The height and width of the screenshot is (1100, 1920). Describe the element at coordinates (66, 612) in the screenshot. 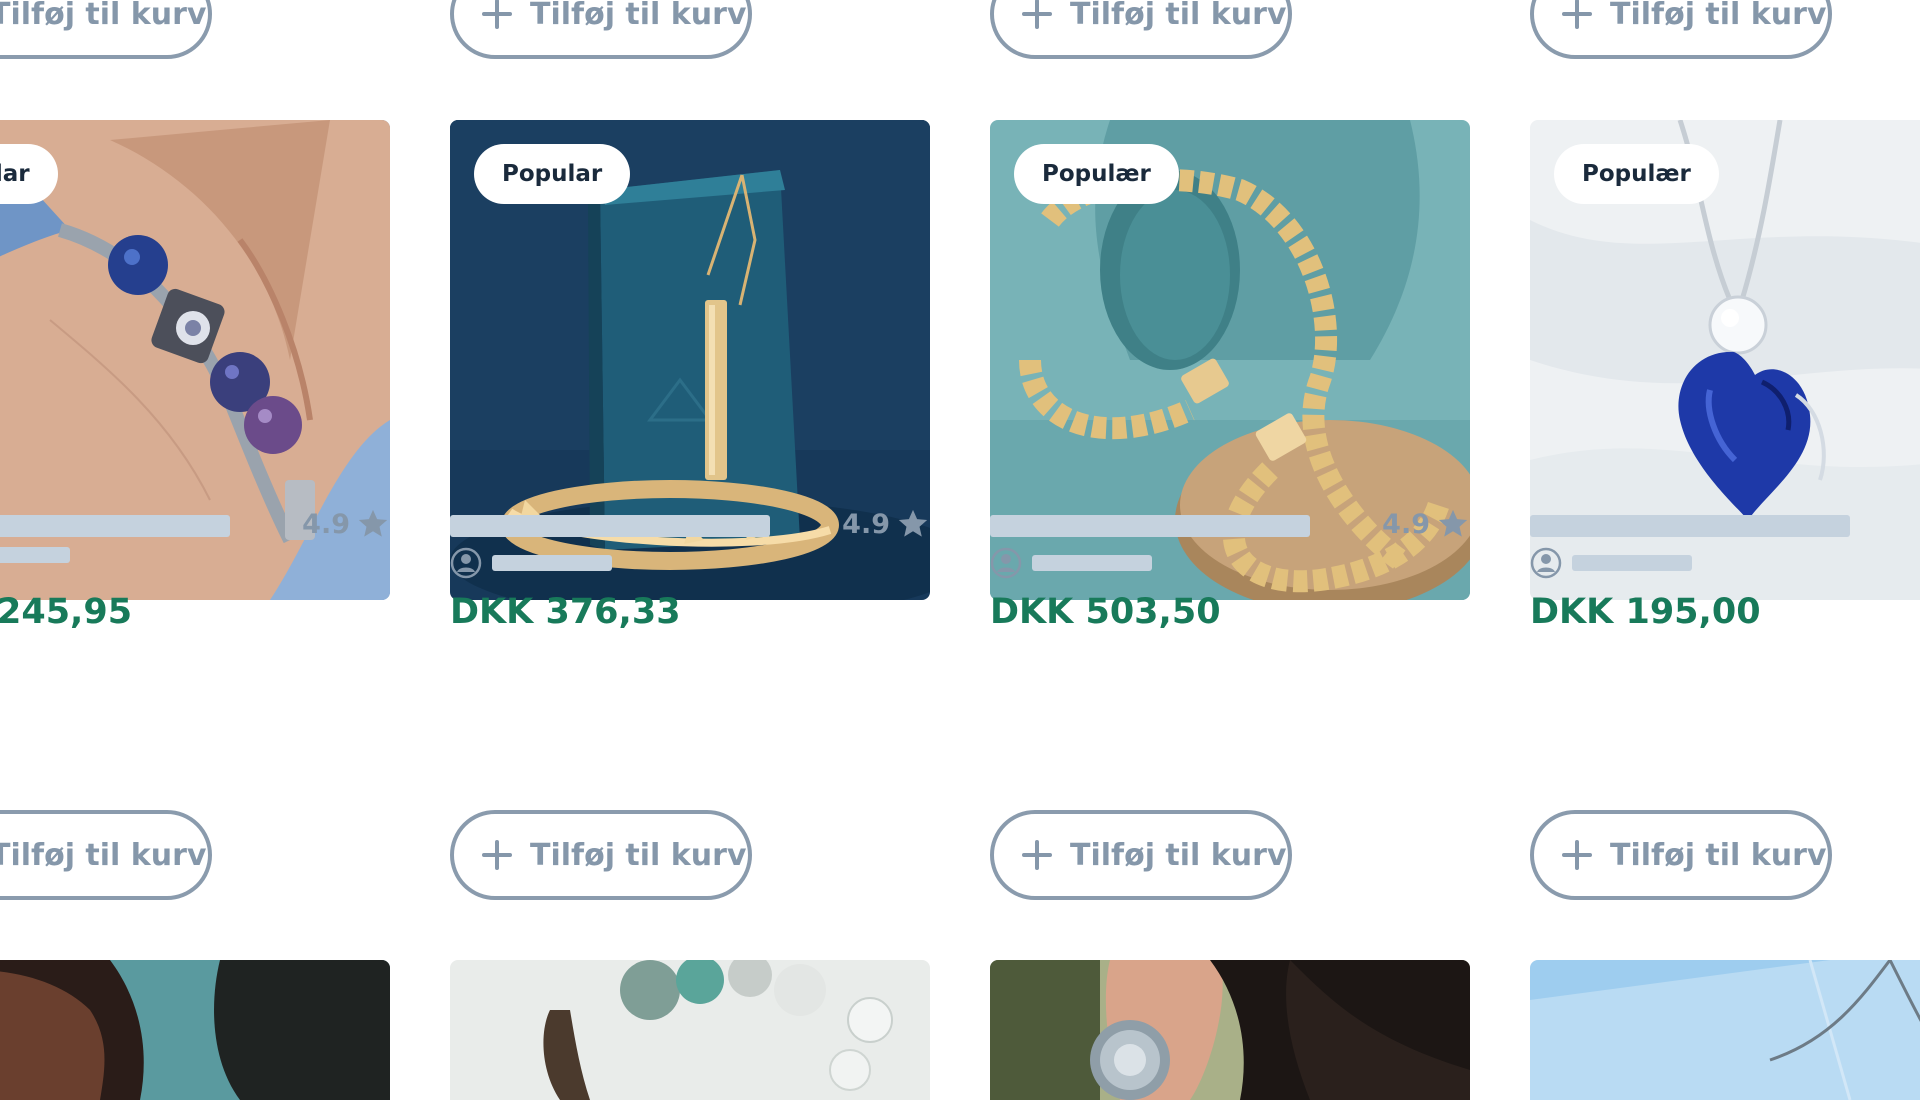

I see `product-price: 245,95` at that location.